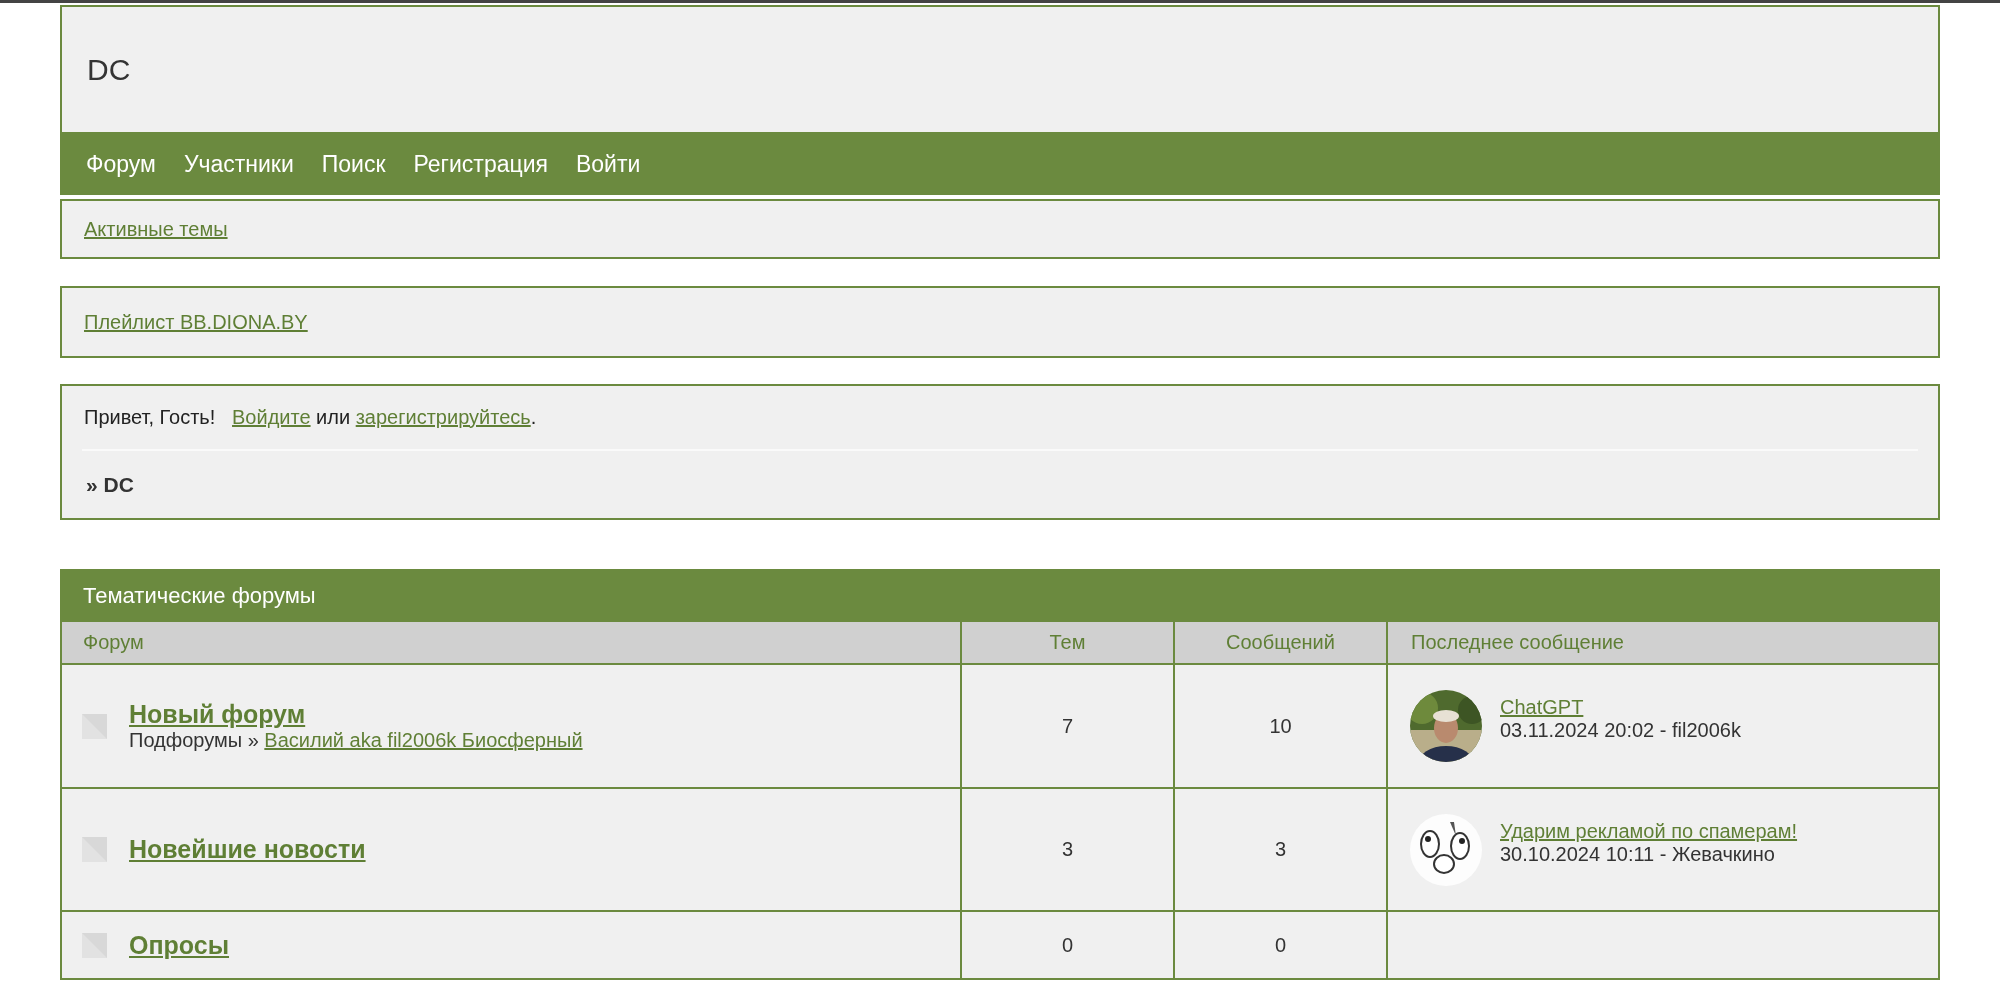 The image size is (2000, 982). I want to click on breadcrumb: » DC, so click(110, 485).